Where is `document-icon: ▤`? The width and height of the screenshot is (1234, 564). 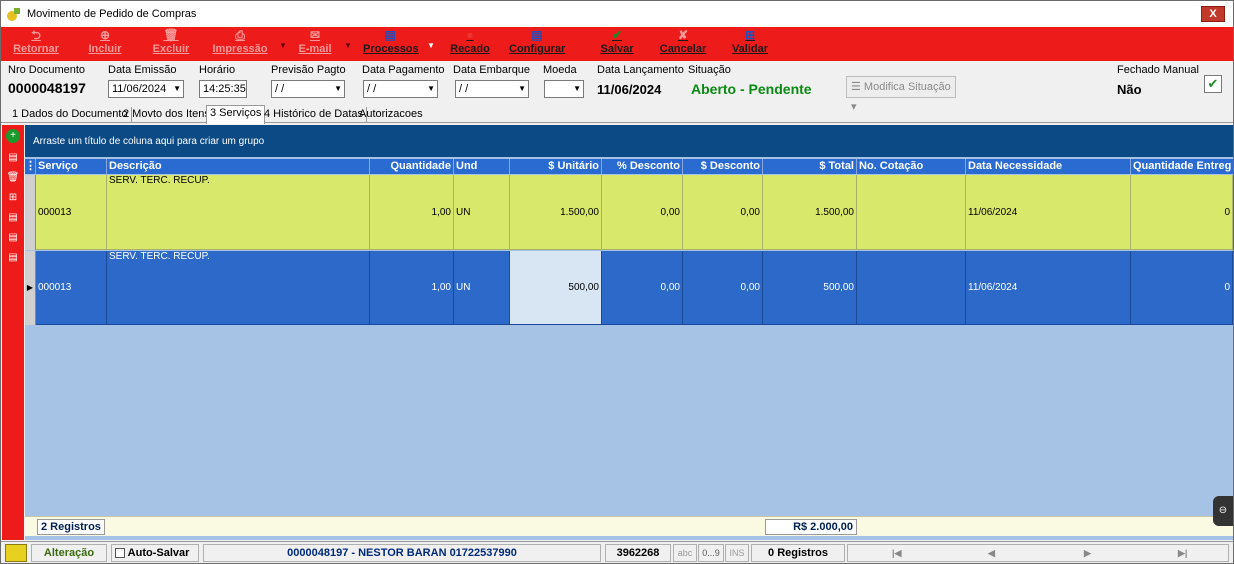
document-icon: ▤ is located at coordinates (13, 218).